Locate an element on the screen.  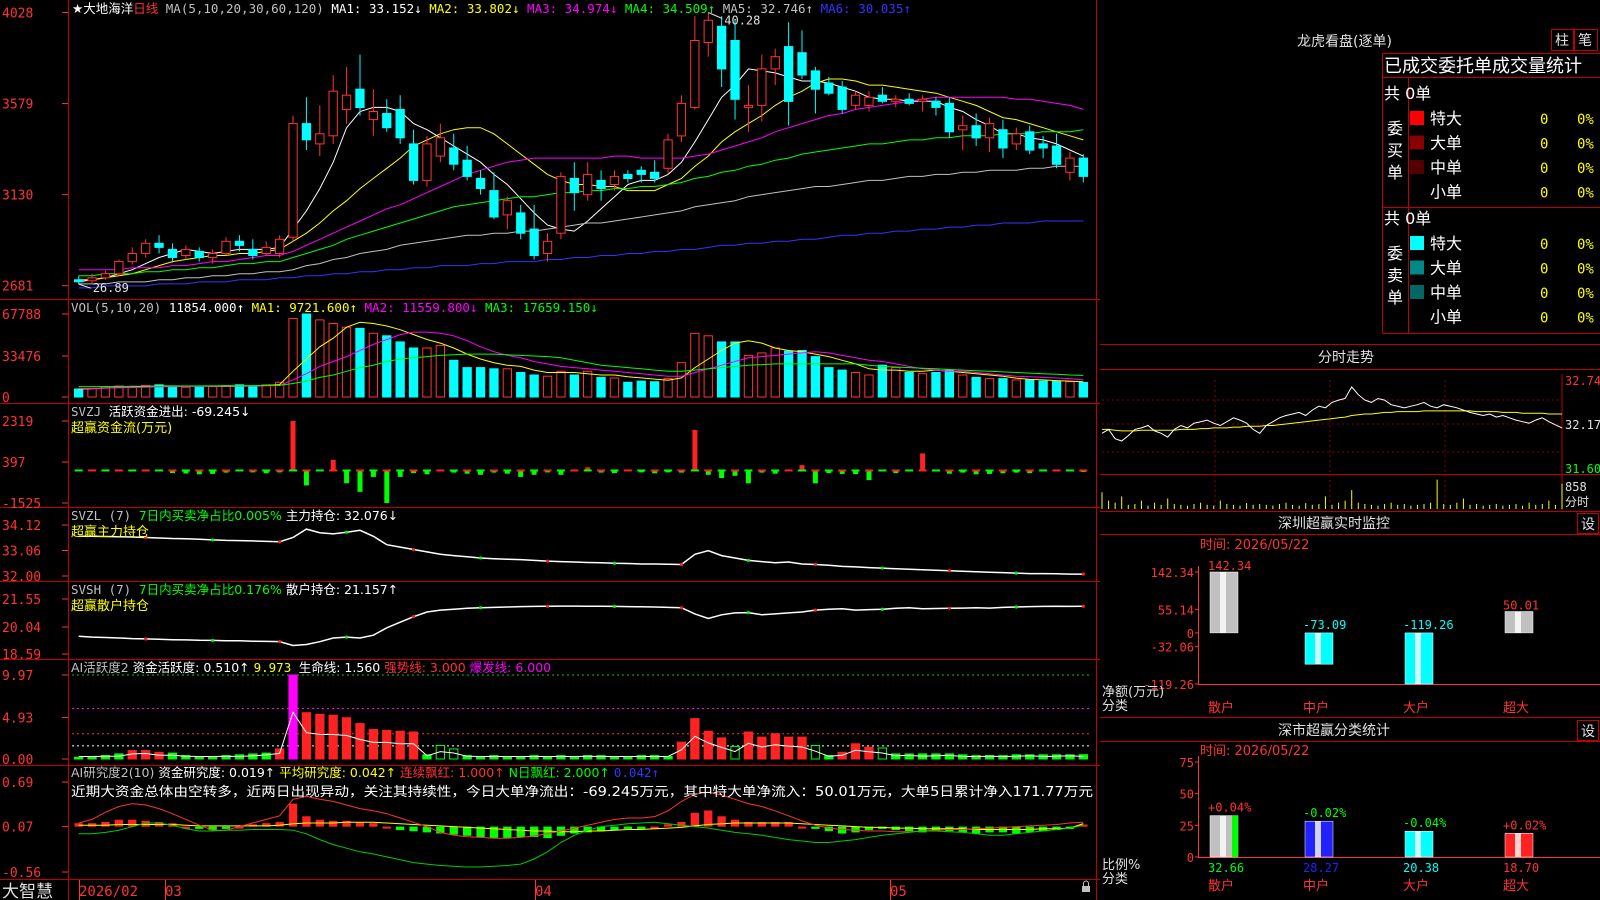
monitor-settings-button: 设 is located at coordinates (1588, 523).